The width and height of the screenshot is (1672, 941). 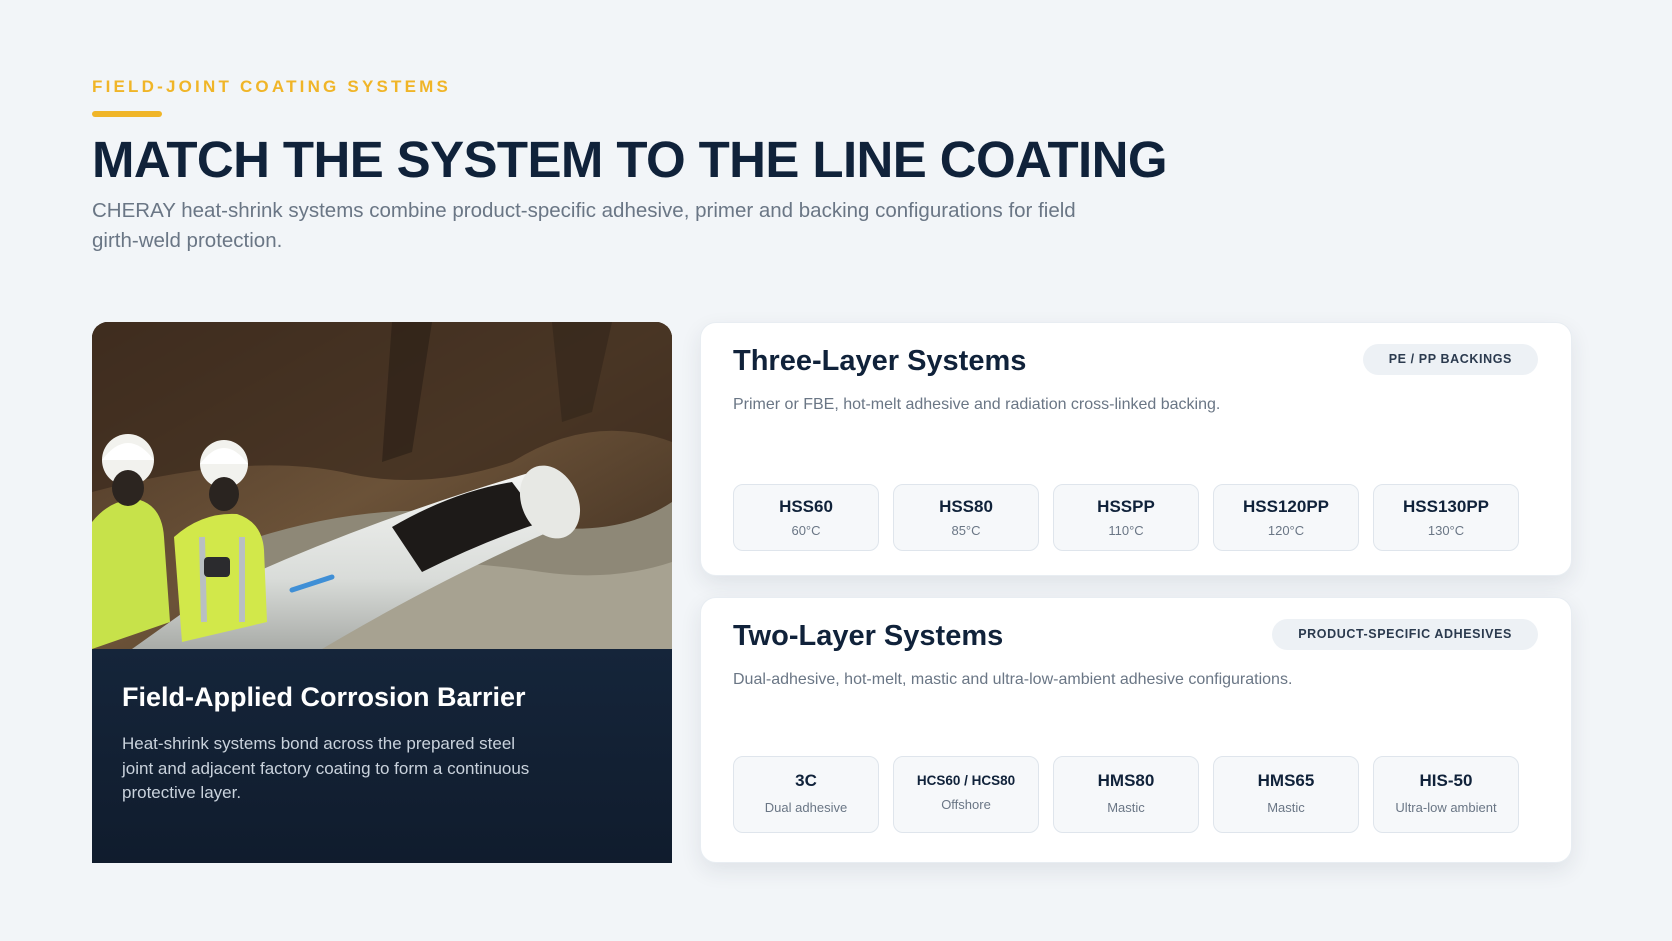 What do you see at coordinates (324, 697) in the screenshot?
I see `photo-caption-title: Field-Applied Corrosion Barrier` at bounding box center [324, 697].